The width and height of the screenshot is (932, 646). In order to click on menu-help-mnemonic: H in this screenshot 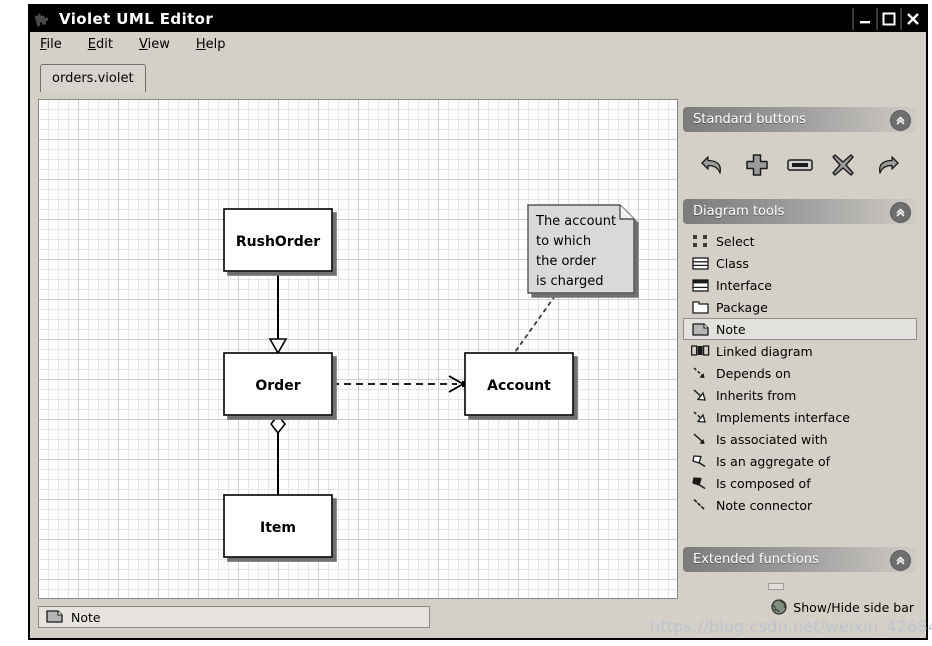, I will do `click(200, 44)`.